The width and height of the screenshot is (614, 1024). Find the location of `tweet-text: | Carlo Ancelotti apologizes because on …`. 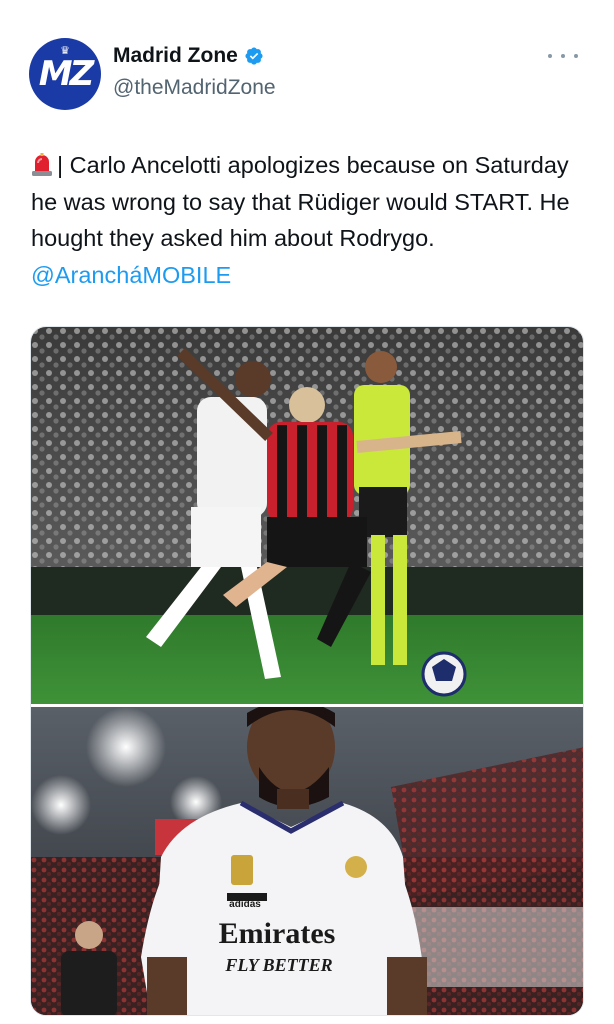

tweet-text: | Carlo Ancelotti apologizes because on … is located at coordinates (306, 220).